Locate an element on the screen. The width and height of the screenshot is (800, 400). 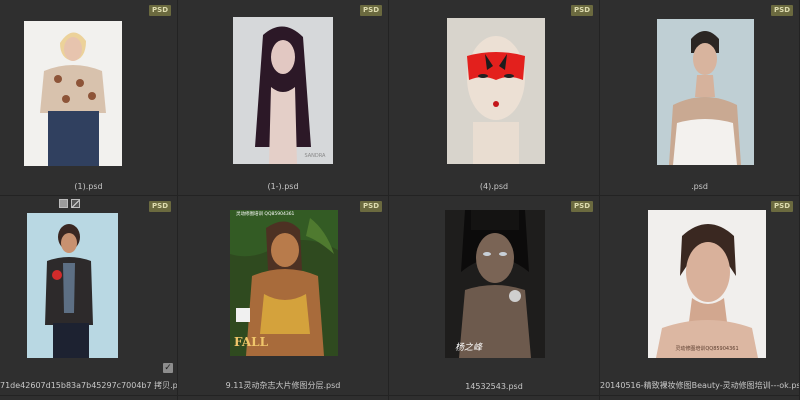
file-tile: PSD (4).psd is located at coordinates (494, 98).